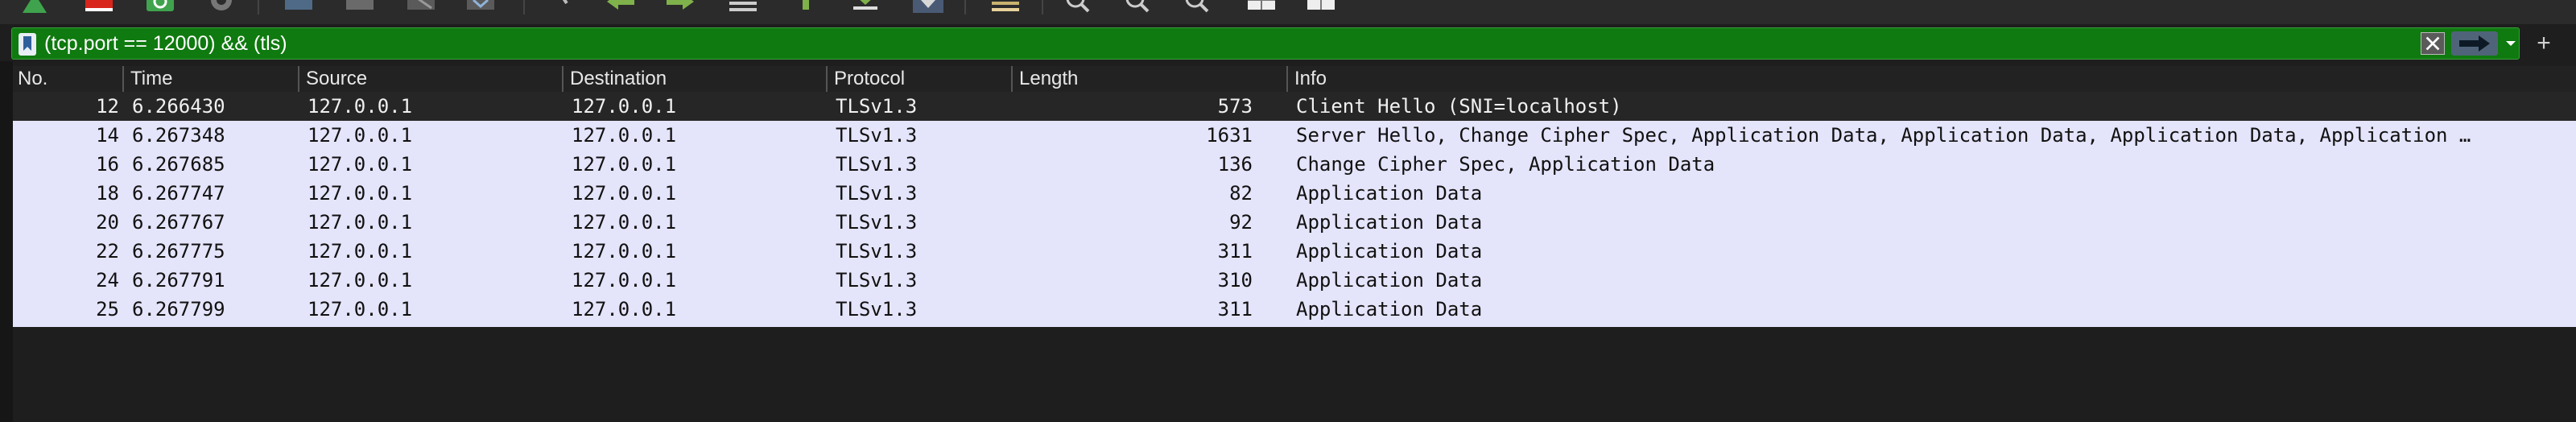 The image size is (2576, 422). I want to click on packet-no: 12, so click(107, 106).